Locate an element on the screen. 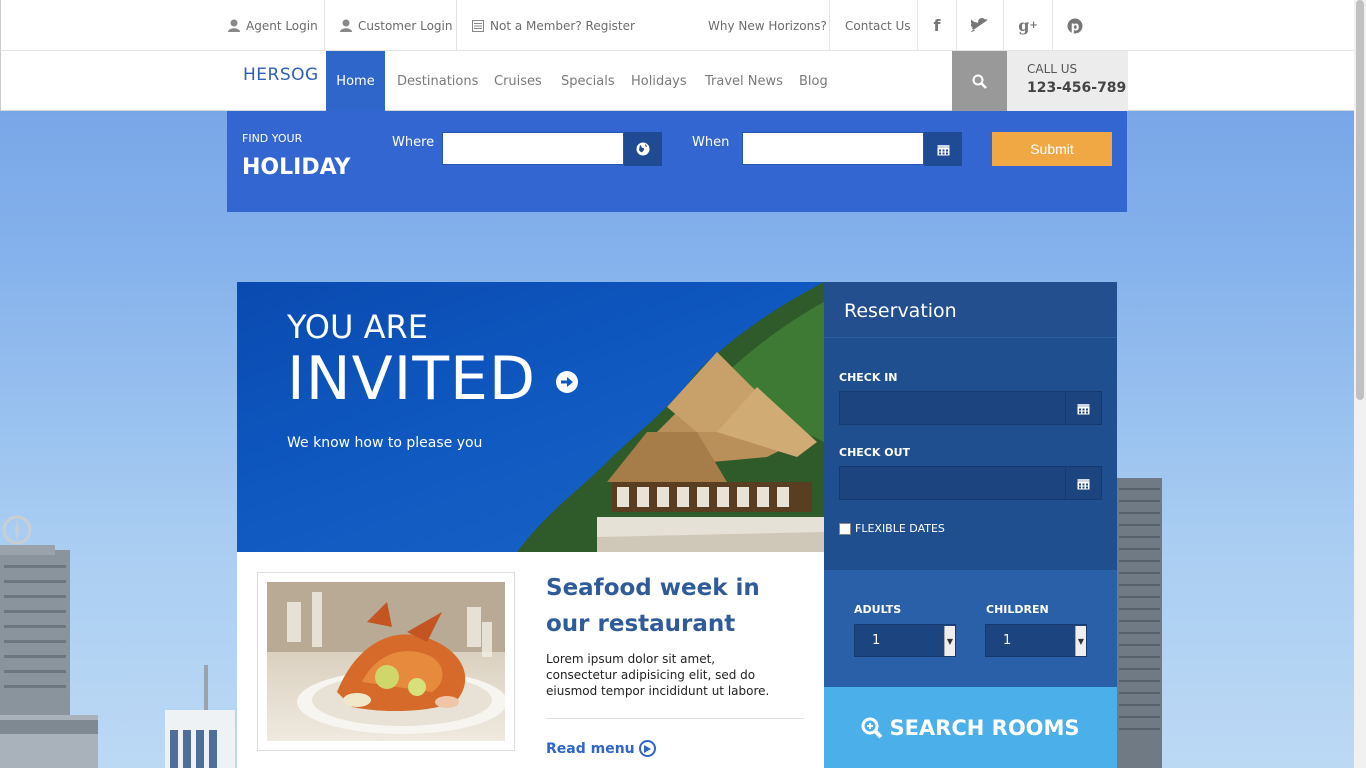 This screenshot has height=768, width=1366. article-divider is located at coordinates (675, 718).